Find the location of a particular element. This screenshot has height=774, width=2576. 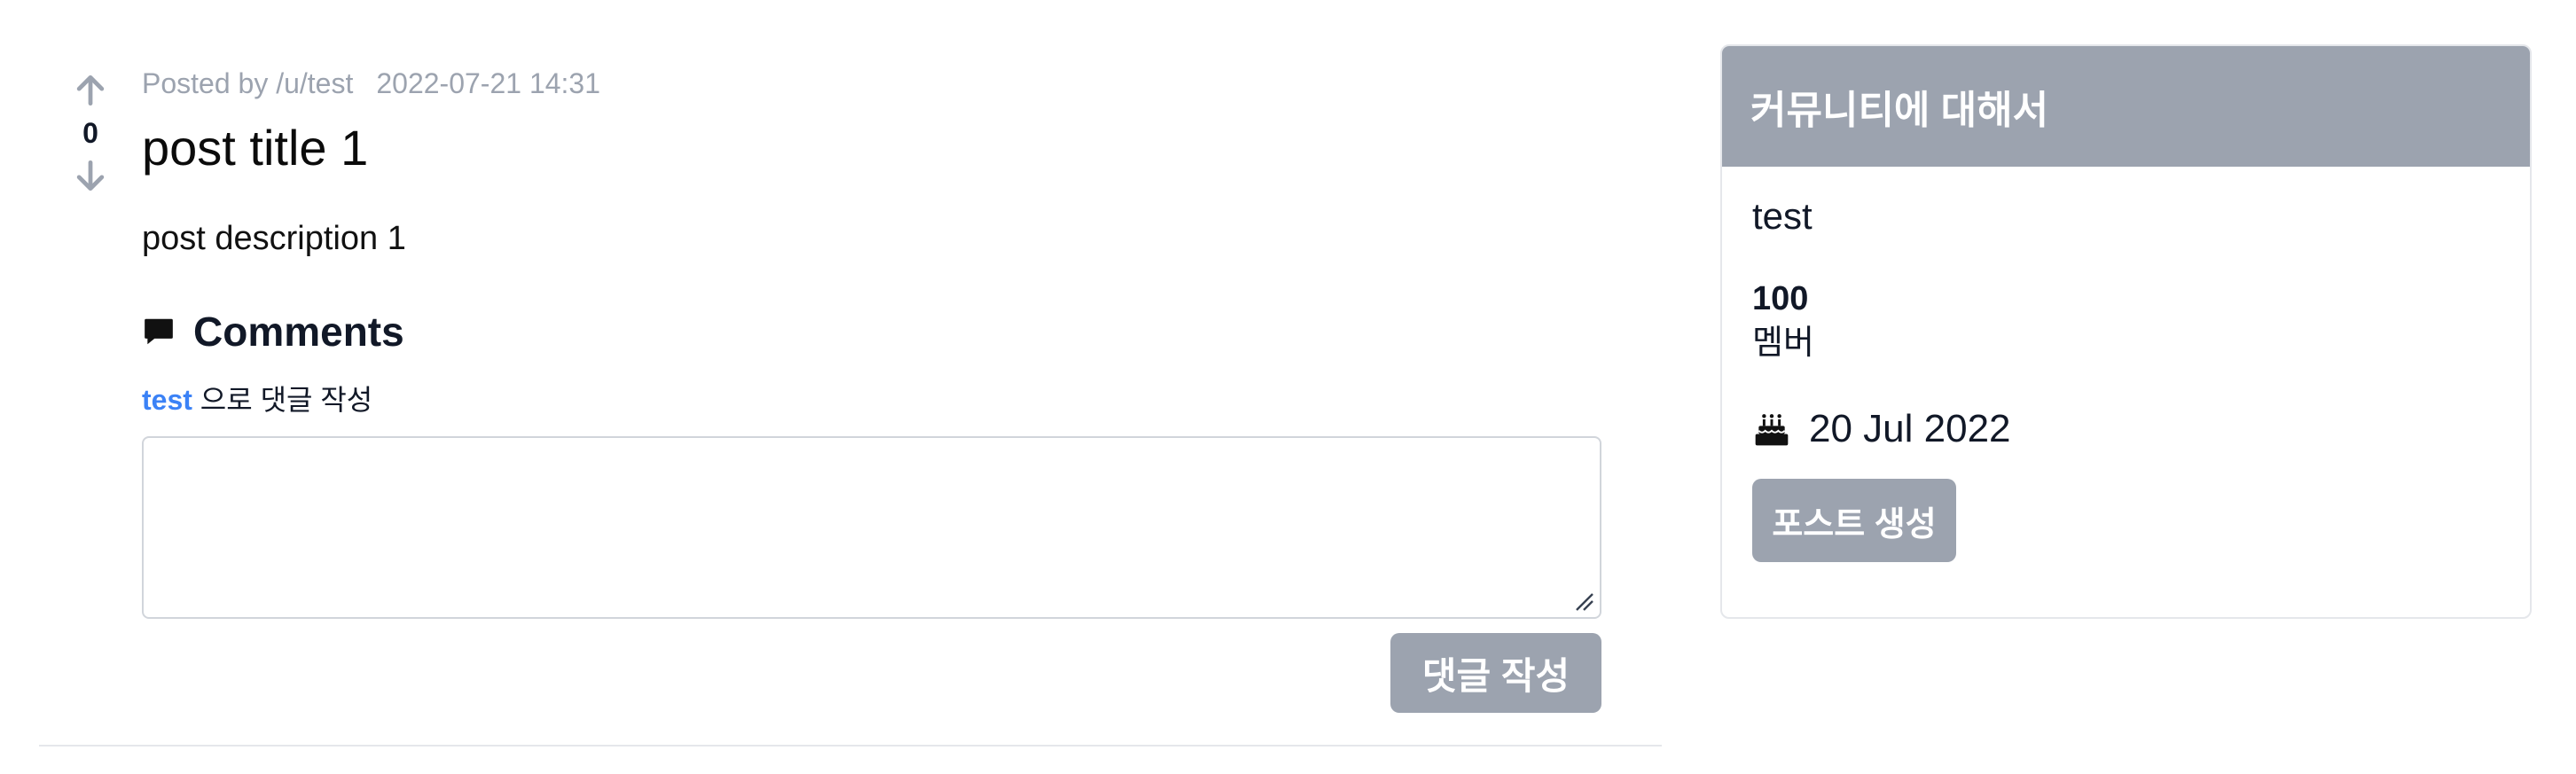

arrow-up-icon is located at coordinates (90, 90).